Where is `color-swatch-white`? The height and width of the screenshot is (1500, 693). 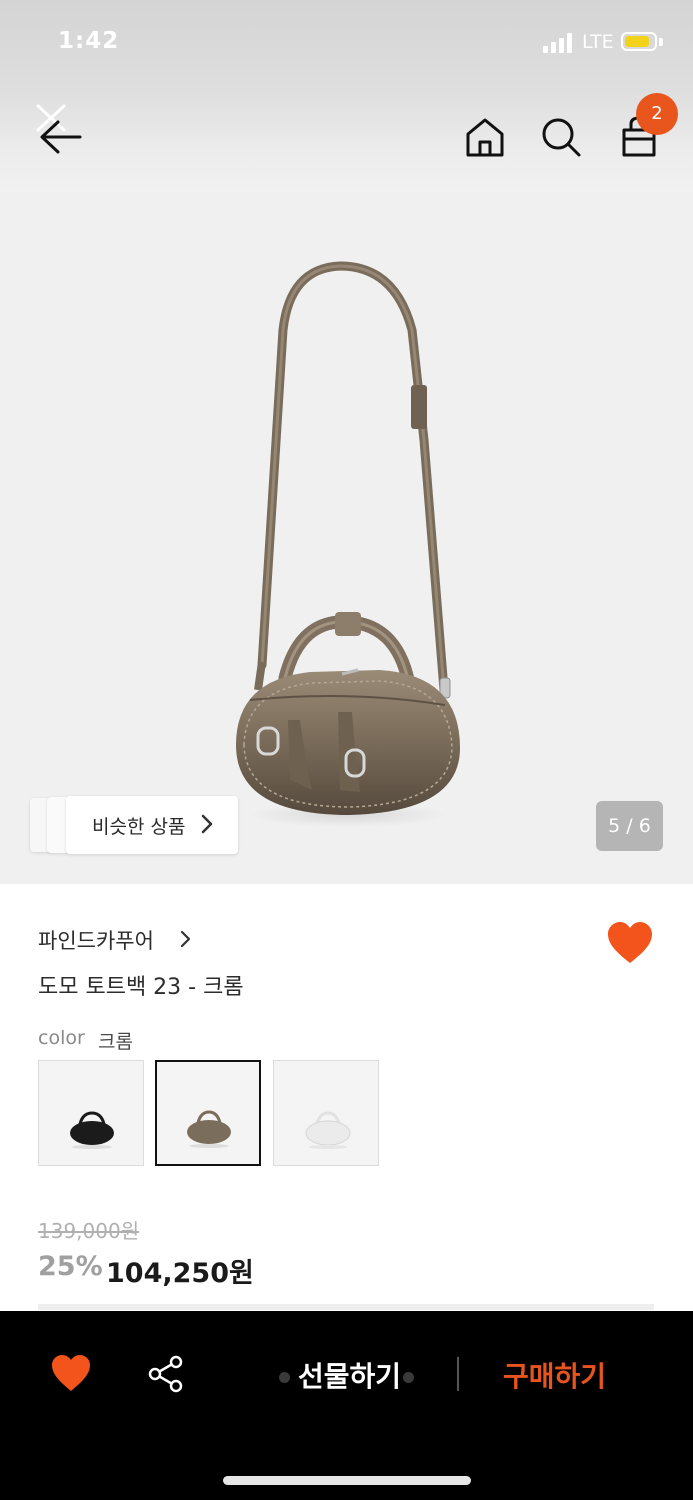 color-swatch-white is located at coordinates (326, 1113).